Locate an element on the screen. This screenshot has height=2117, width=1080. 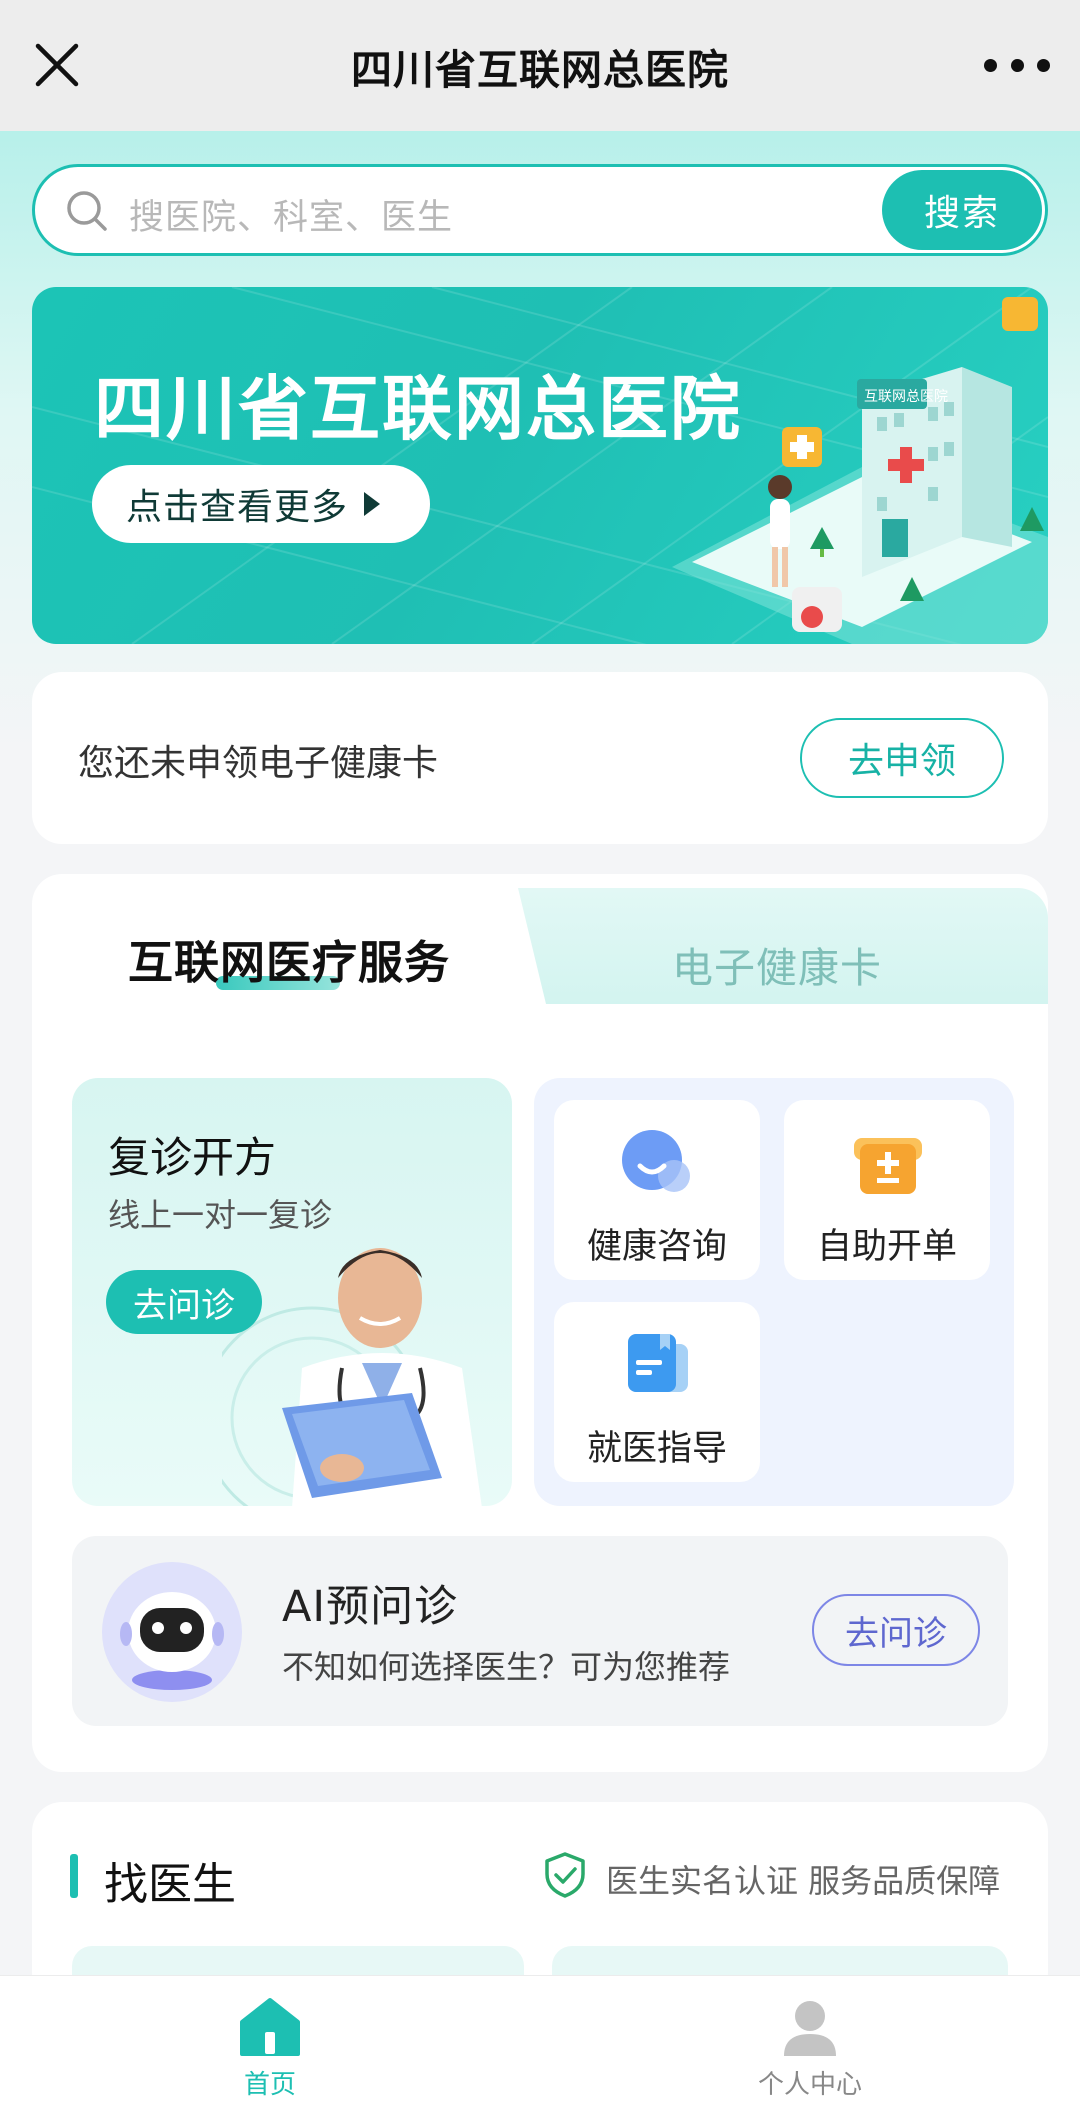
ai-subtitle: 不知如何选择医生？可为您推荐 is located at coordinates (506, 1667).